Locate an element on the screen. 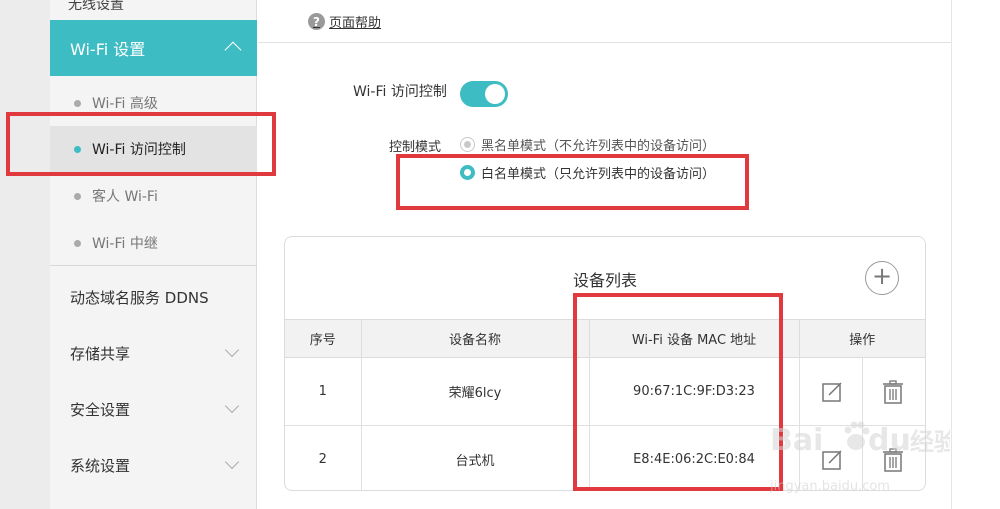 The width and height of the screenshot is (1000, 509). watermark-cn-text: 经验 is located at coordinates (930, 442).